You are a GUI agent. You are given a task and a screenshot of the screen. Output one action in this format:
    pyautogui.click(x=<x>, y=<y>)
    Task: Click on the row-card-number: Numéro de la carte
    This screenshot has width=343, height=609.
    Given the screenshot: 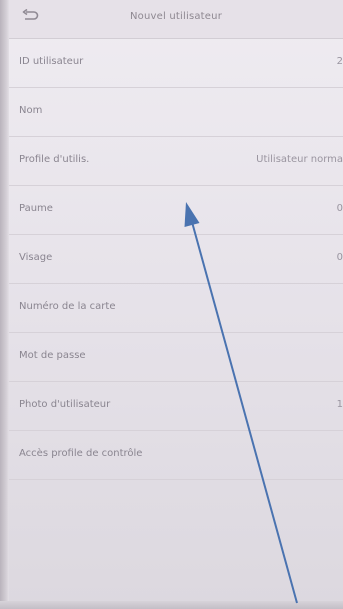 What is the action you would take?
    pyautogui.click(x=176, y=308)
    